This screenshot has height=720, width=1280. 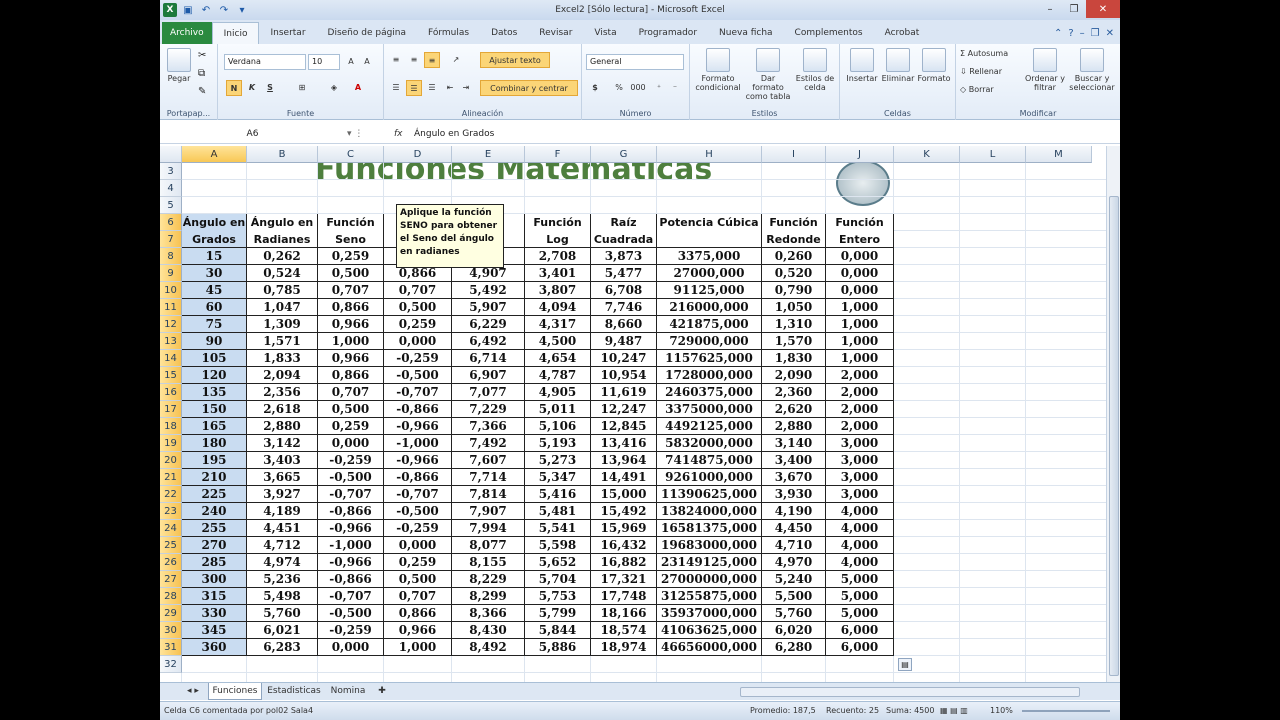 What do you see at coordinates (624, 443) in the screenshot?
I see `table-cell: 13,416` at bounding box center [624, 443].